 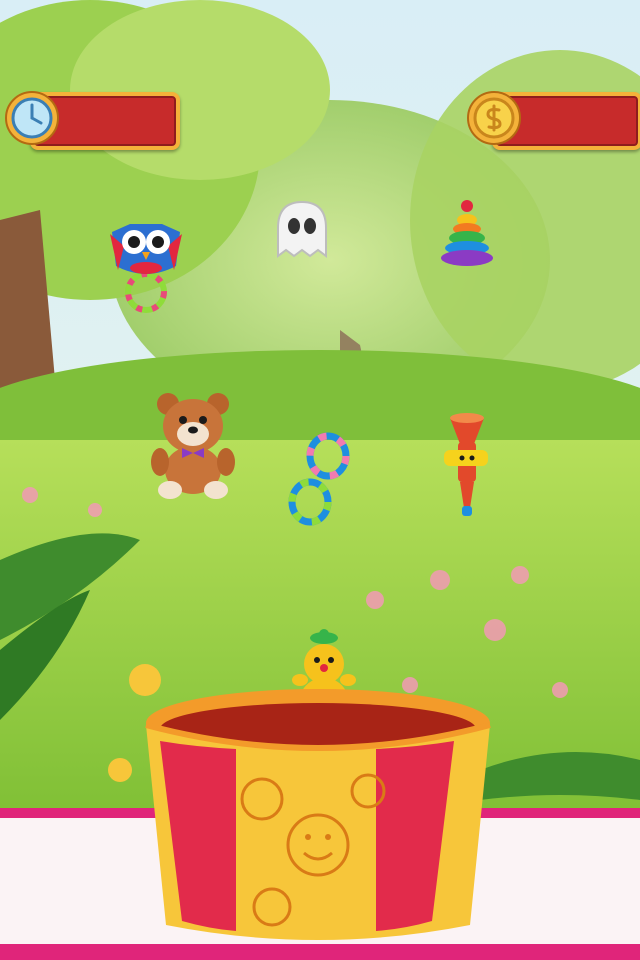 I want to click on coin-counter, so click(x=553, y=120).